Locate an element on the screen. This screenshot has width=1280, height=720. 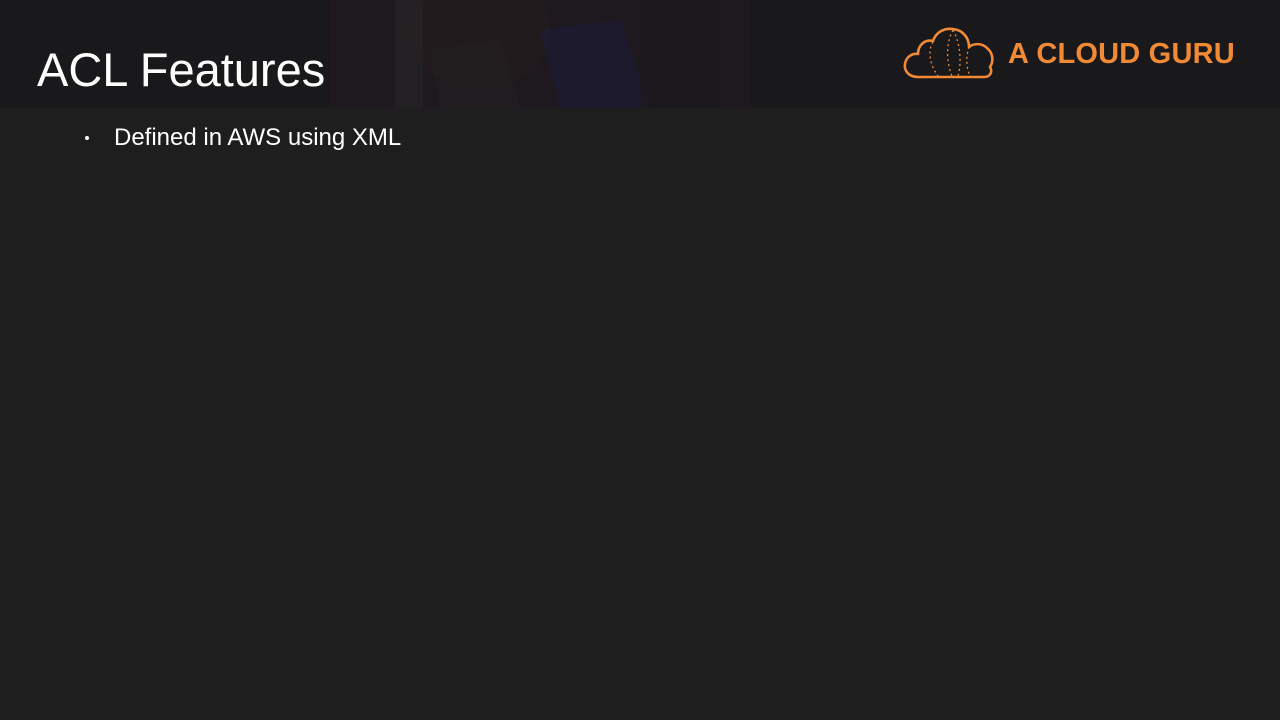
slide-title: ACL Features is located at coordinates (181, 69).